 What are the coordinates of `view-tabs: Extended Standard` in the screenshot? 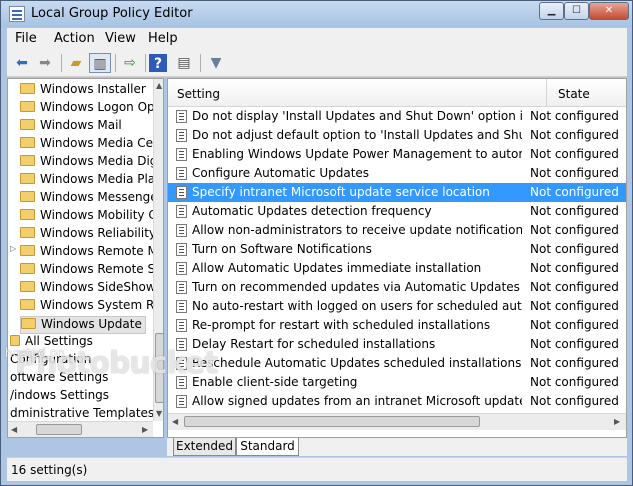 It's located at (397, 447).